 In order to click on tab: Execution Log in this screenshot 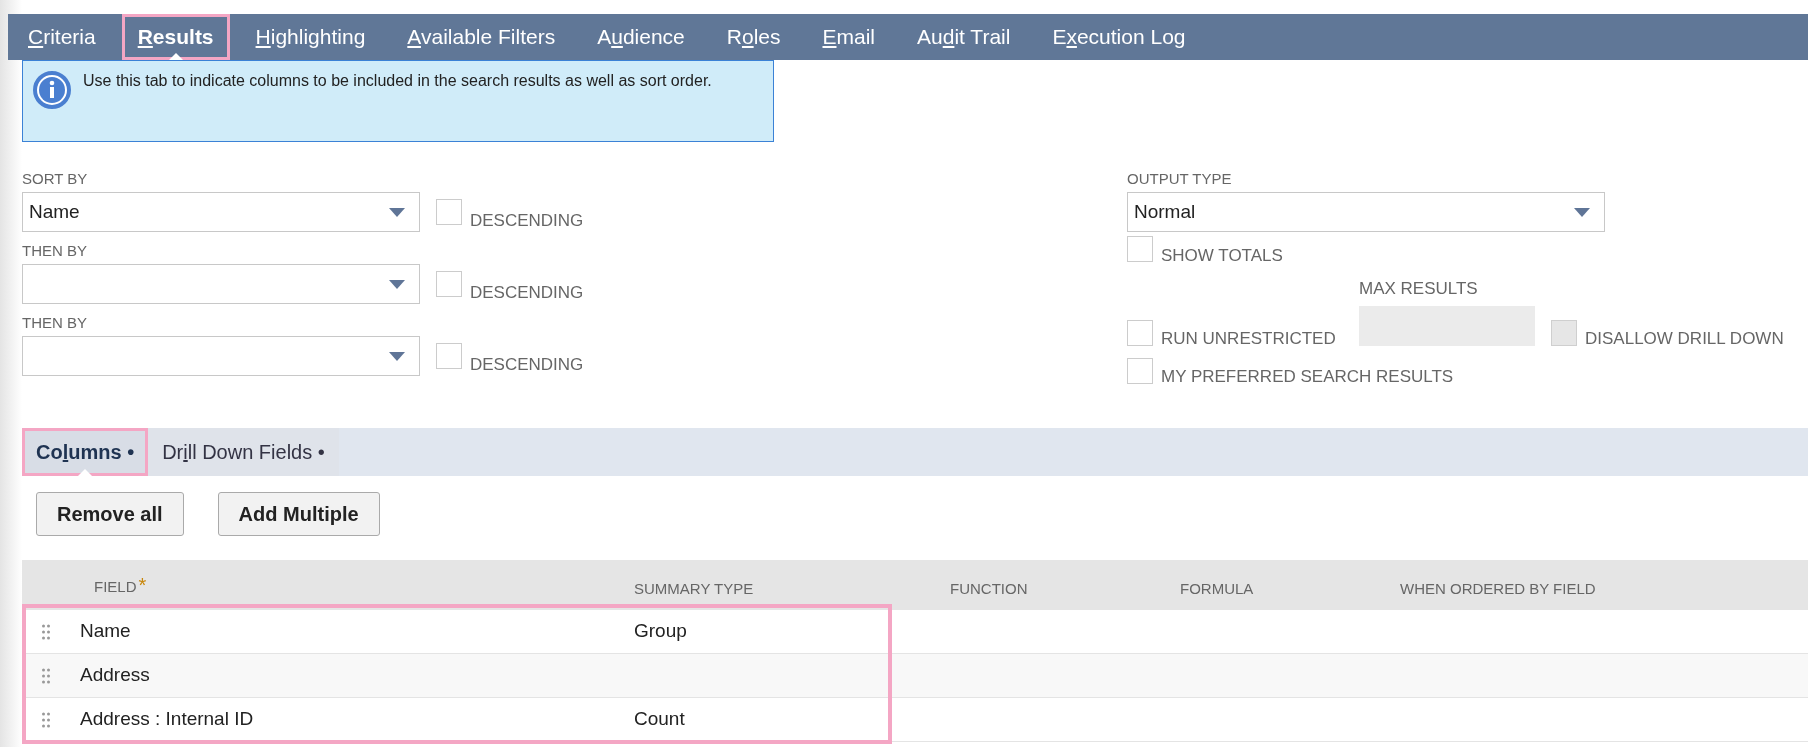, I will do `click(1119, 37)`.